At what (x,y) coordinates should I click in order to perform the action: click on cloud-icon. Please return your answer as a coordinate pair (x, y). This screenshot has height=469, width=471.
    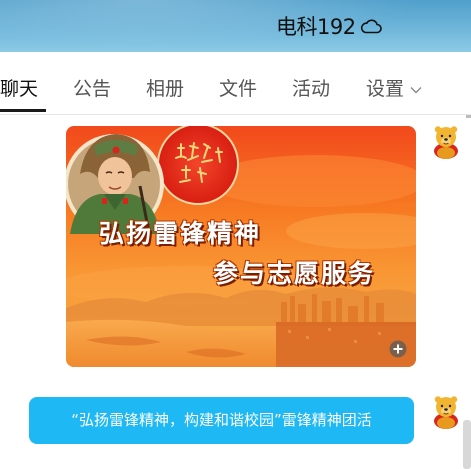
    Looking at the image, I should click on (371, 26).